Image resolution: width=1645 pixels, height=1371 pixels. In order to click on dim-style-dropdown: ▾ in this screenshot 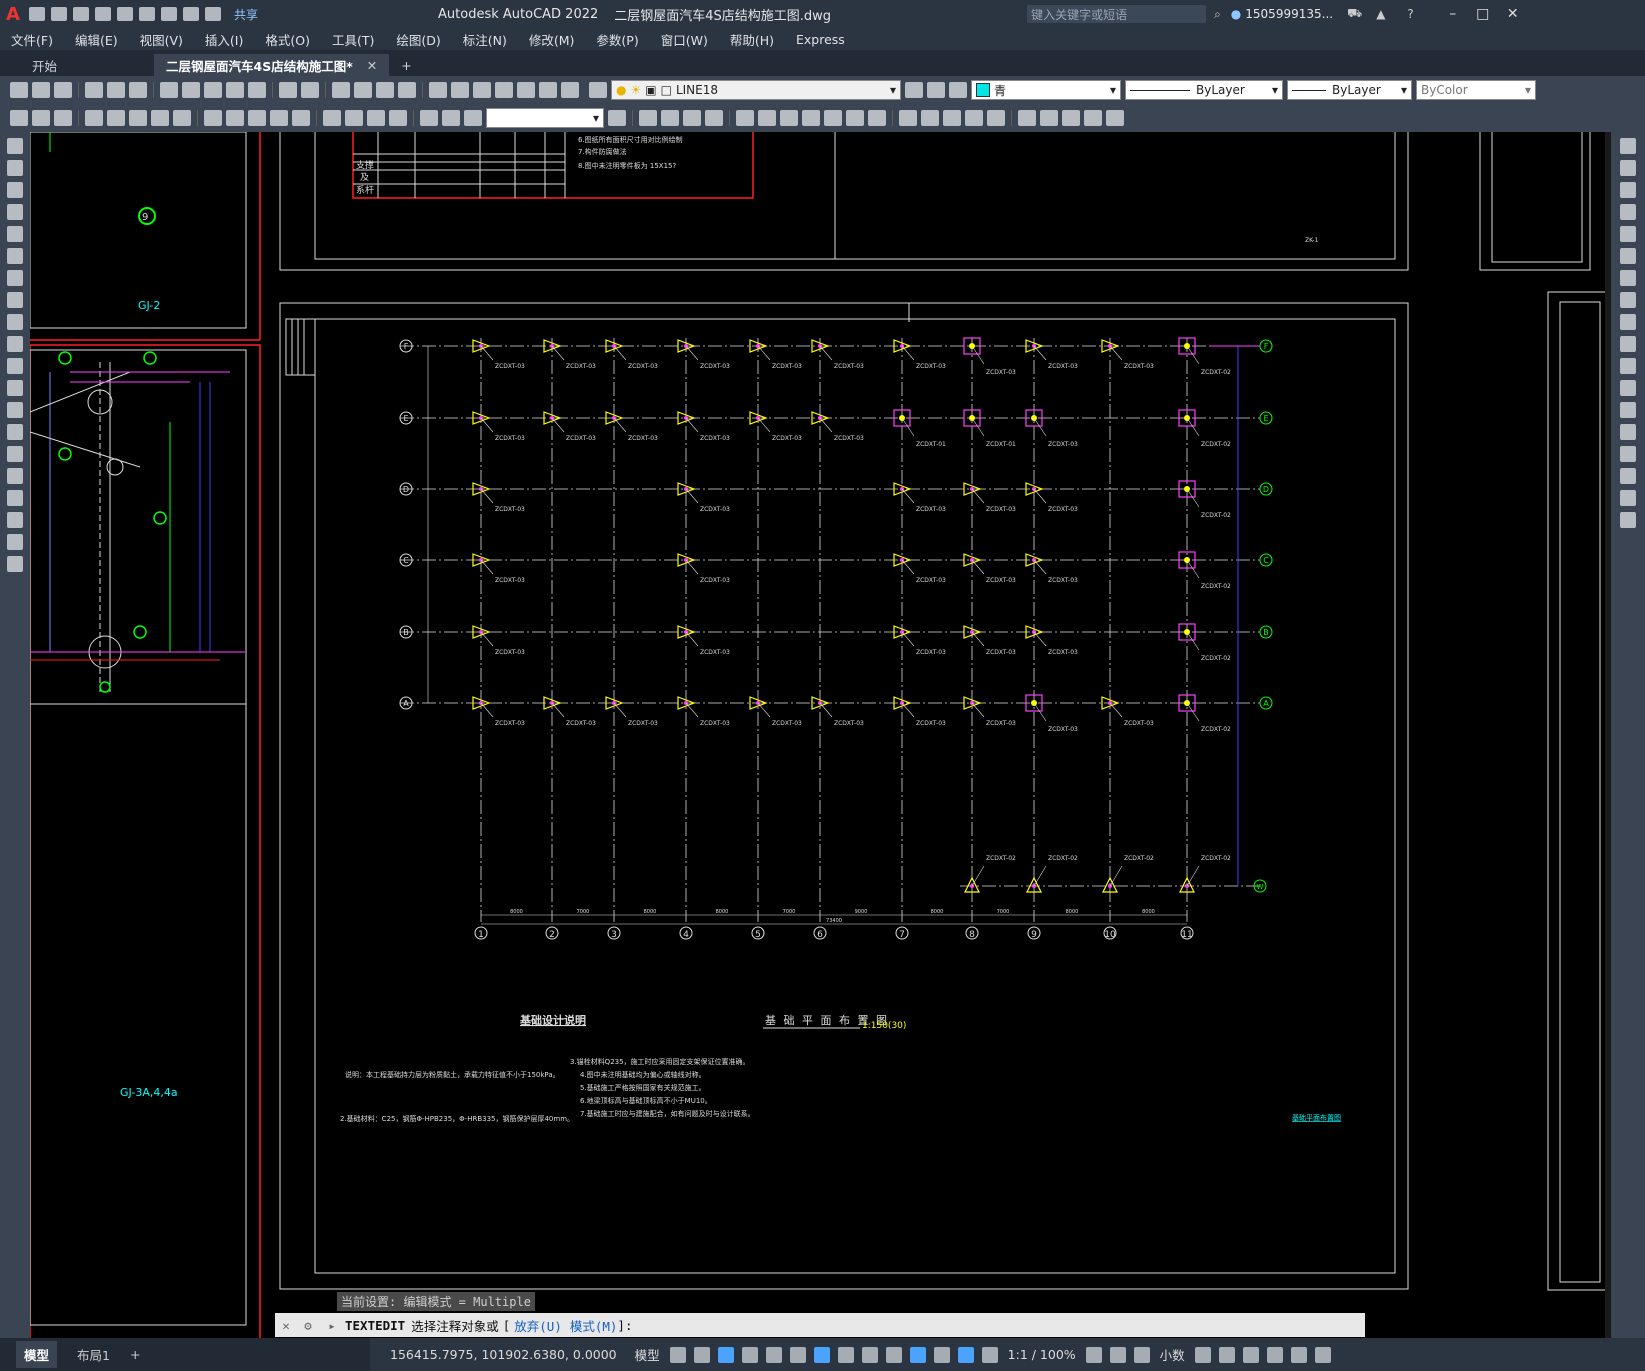, I will do `click(545, 118)`.